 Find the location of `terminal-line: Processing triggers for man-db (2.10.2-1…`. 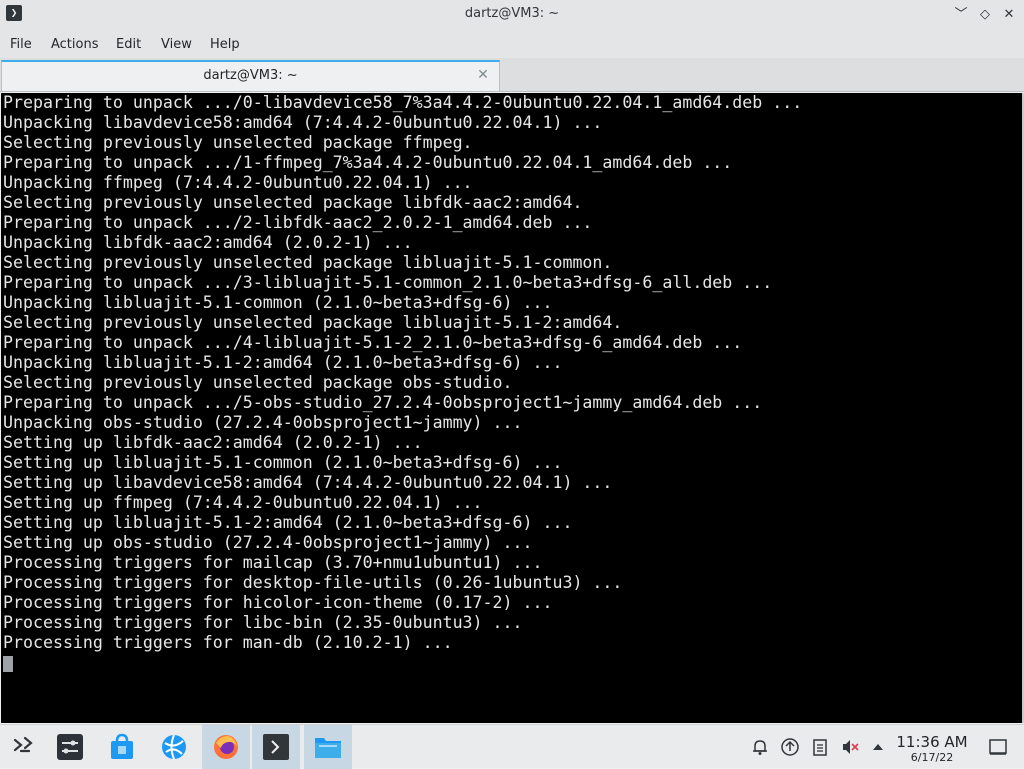

terminal-line: Processing triggers for man-db (2.10.2-1… is located at coordinates (228, 642).